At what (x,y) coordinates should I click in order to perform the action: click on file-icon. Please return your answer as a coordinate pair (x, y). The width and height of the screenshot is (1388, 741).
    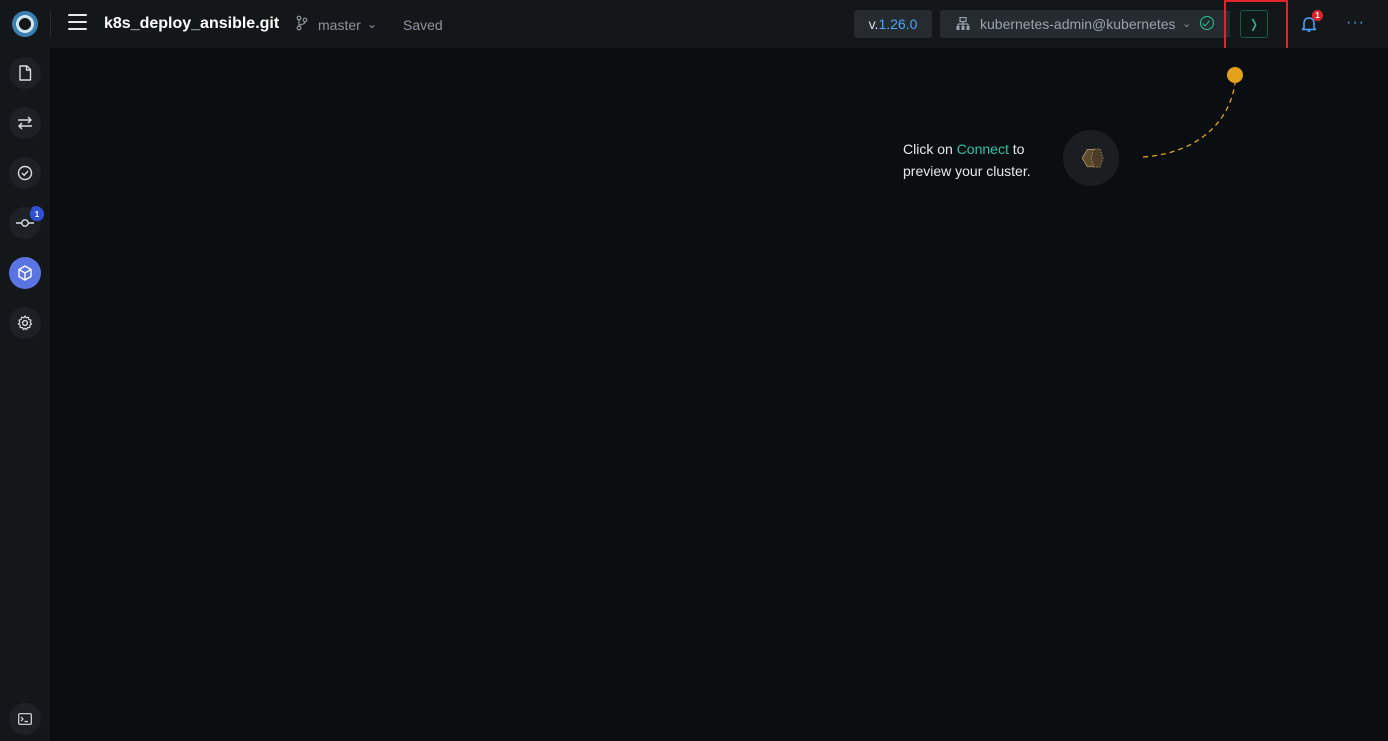
    Looking at the image, I should click on (25, 73).